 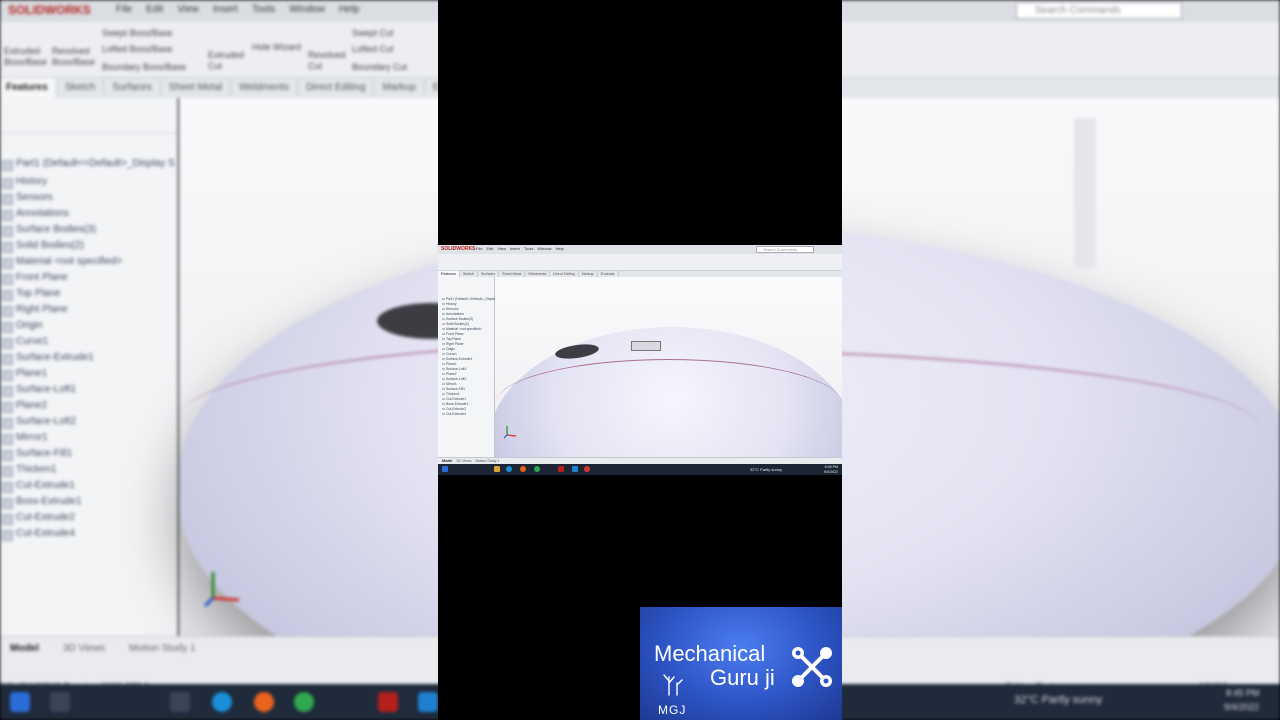 I want to click on boundary-boss-button: Boundary Boss/Base, so click(x=144, y=67).